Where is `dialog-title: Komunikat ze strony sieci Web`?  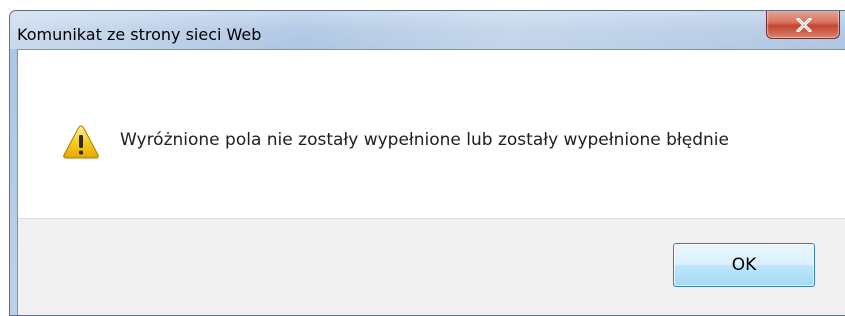
dialog-title: Komunikat ze strony sieci Web is located at coordinates (139, 34).